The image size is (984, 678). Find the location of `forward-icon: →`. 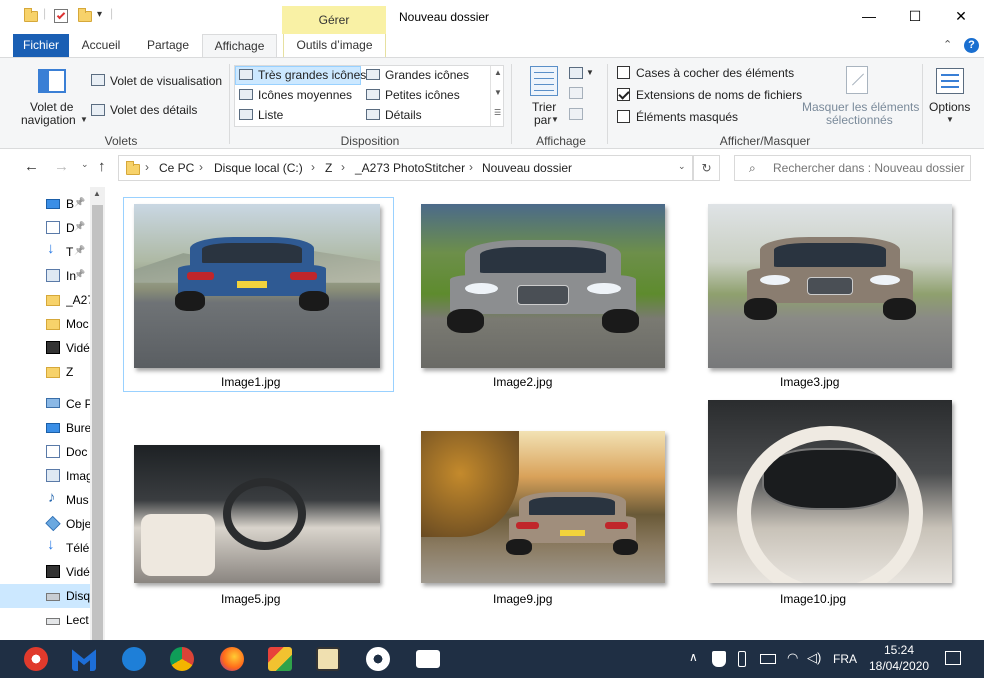

forward-icon: → is located at coordinates (61, 166).